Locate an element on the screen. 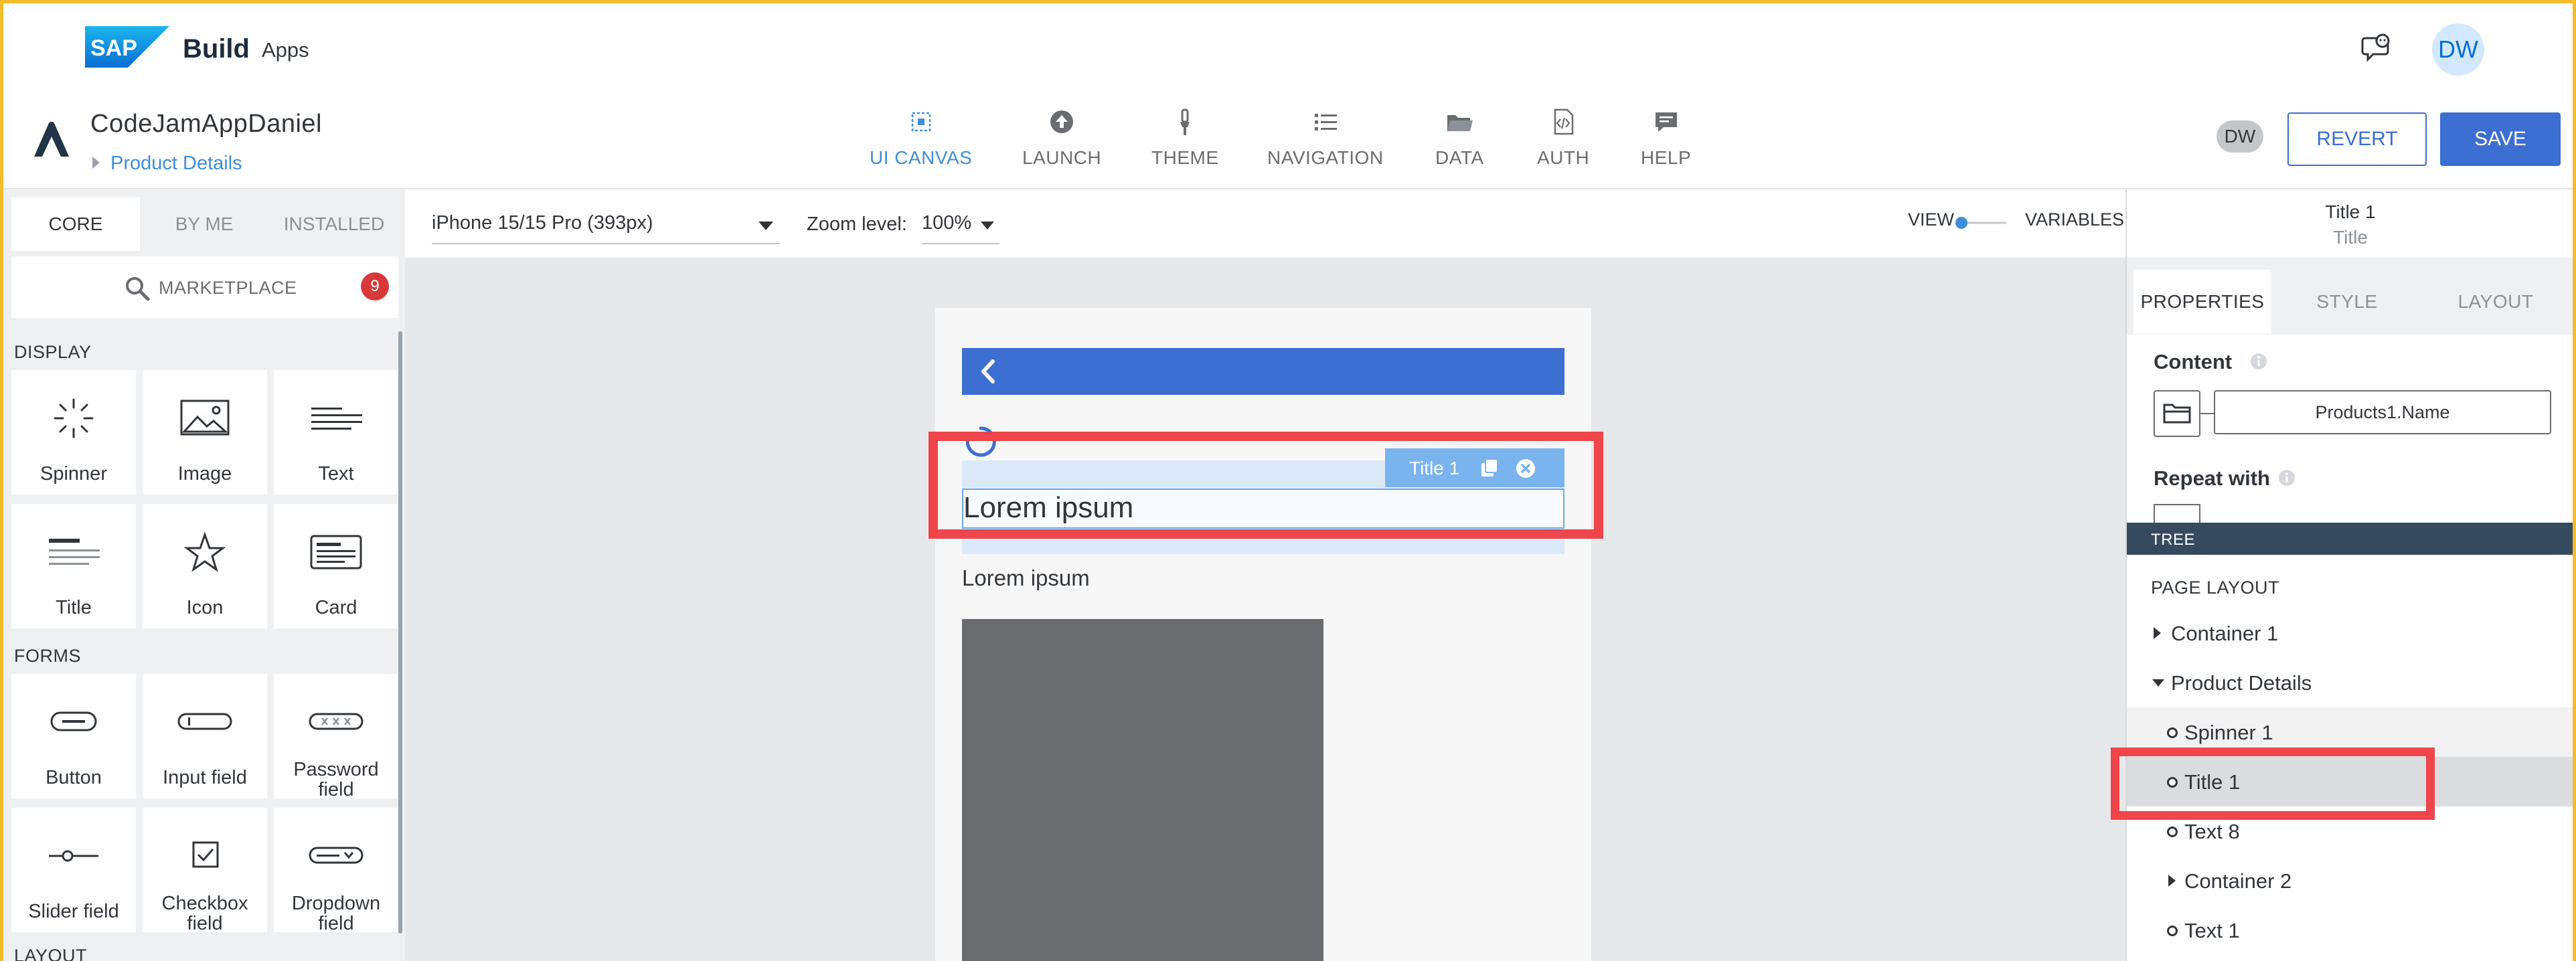  component-title: Title is located at coordinates (74, 566).